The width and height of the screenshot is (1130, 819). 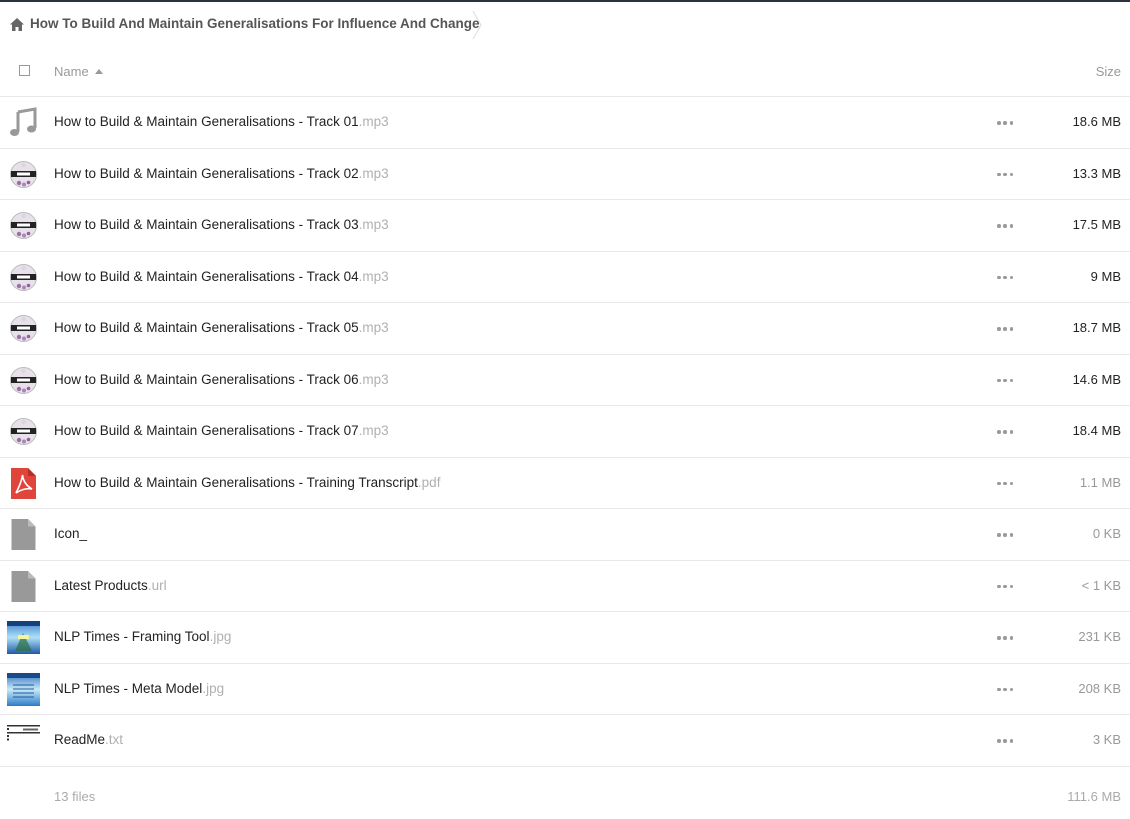 What do you see at coordinates (23, 122) in the screenshot?
I see `music-note-icon` at bounding box center [23, 122].